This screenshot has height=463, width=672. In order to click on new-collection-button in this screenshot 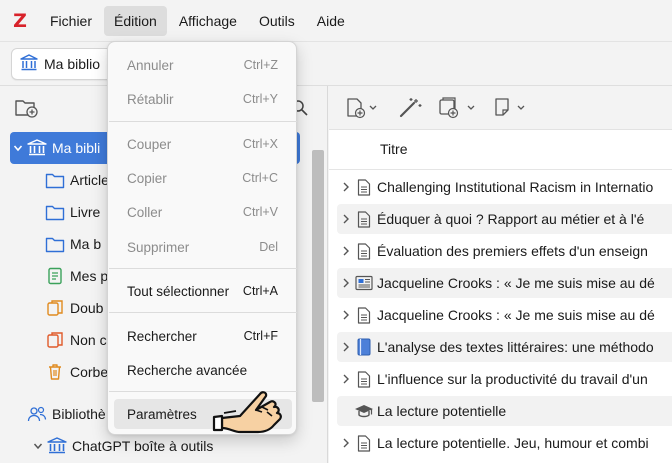, I will do `click(27, 108)`.